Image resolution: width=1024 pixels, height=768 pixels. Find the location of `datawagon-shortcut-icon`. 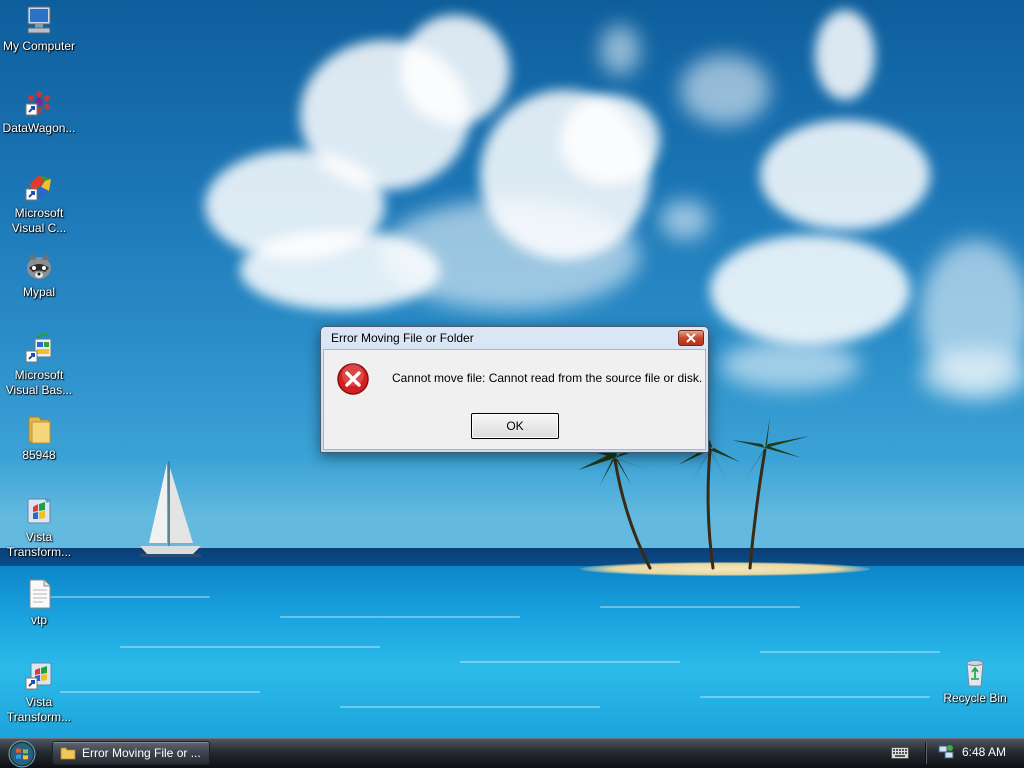

datawagon-shortcut-icon is located at coordinates (37, 103).